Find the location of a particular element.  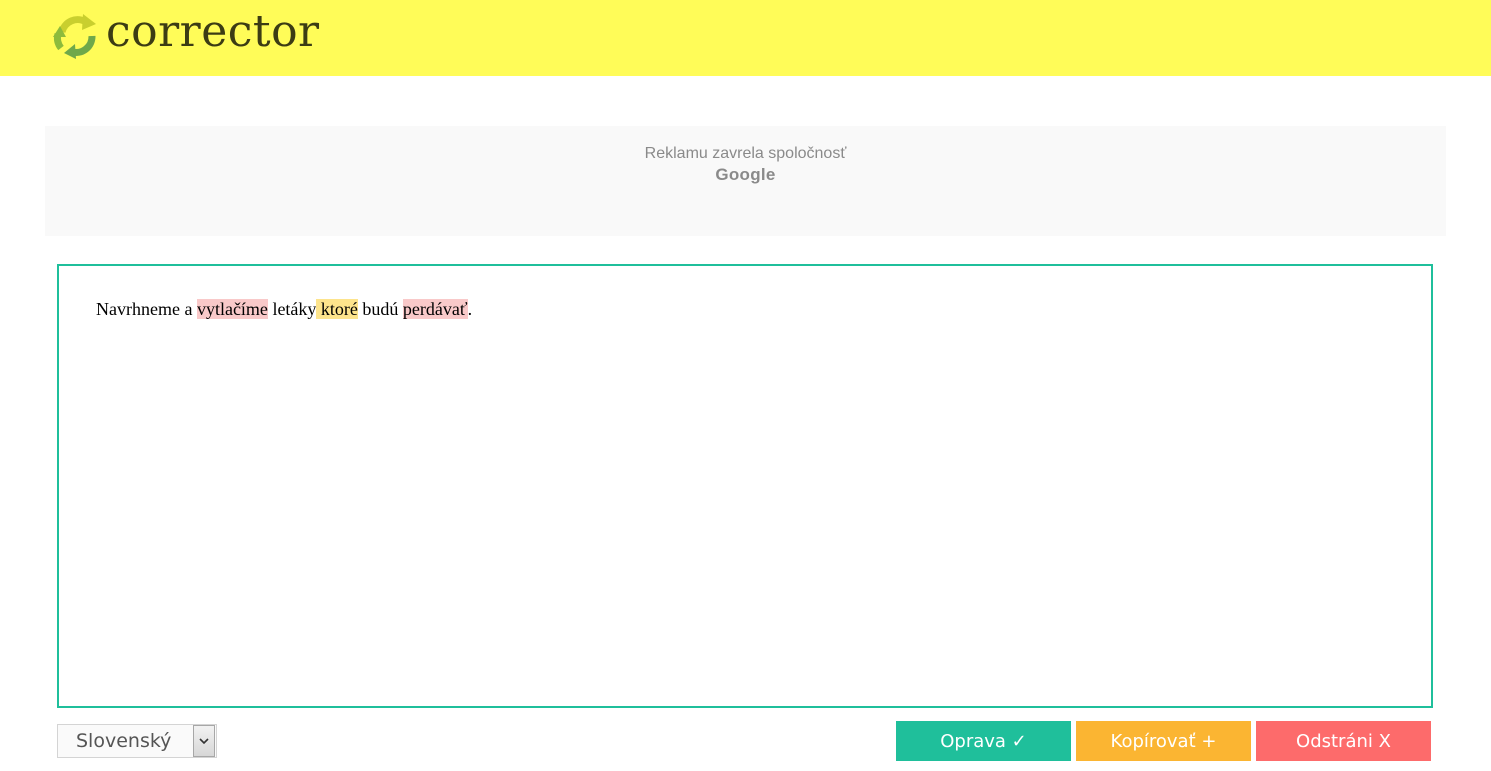

spelling-error-highlight: perdávať is located at coordinates (435, 309).